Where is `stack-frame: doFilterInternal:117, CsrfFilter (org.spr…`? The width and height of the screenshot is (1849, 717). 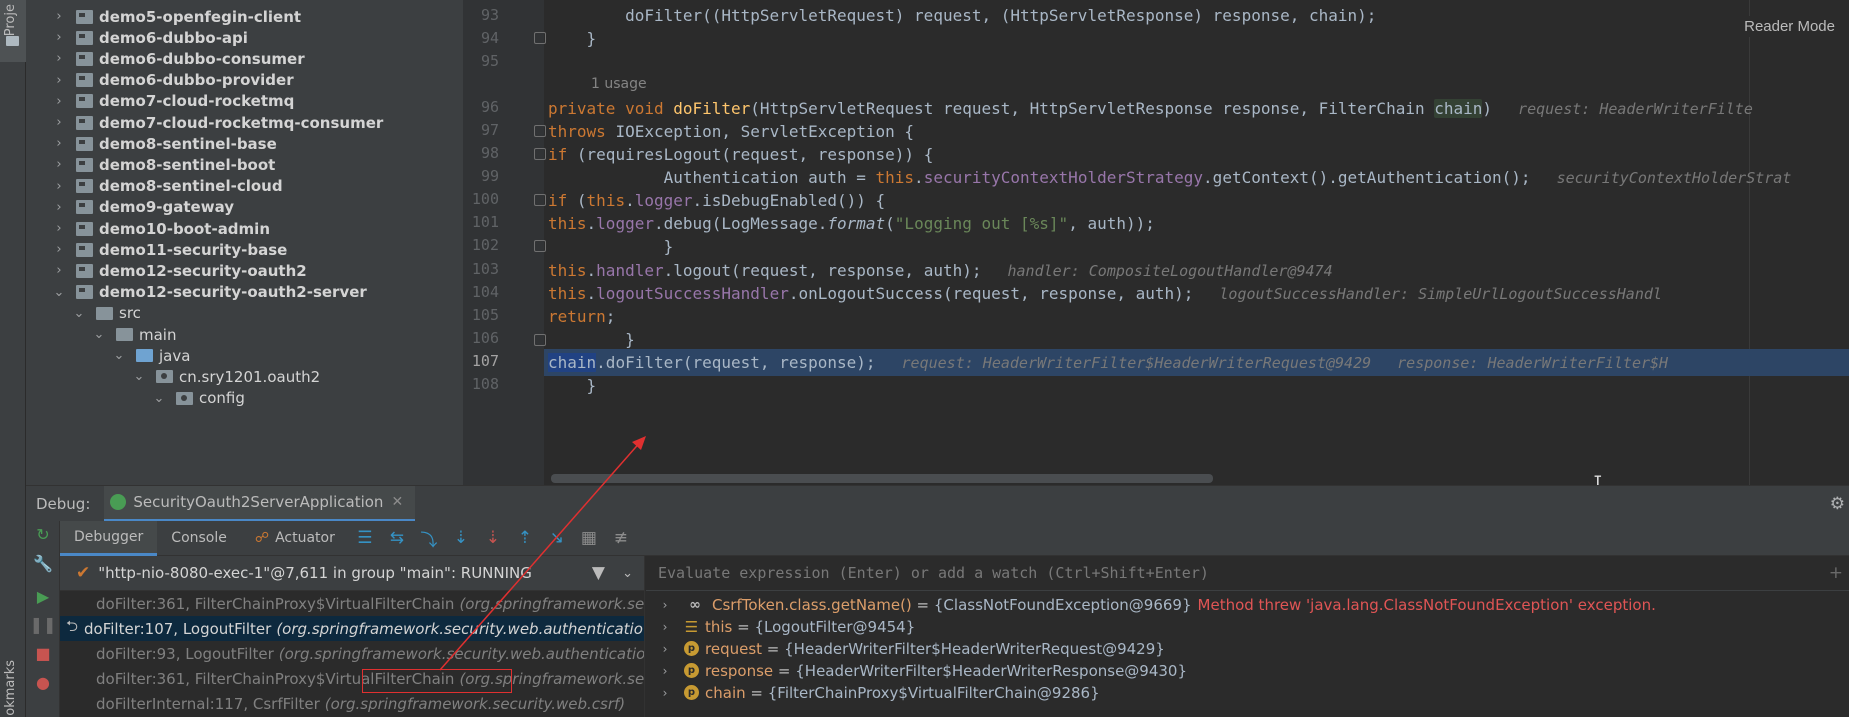
stack-frame: doFilterInternal:117, CsrfFilter (org.spr… is located at coordinates (352, 703).